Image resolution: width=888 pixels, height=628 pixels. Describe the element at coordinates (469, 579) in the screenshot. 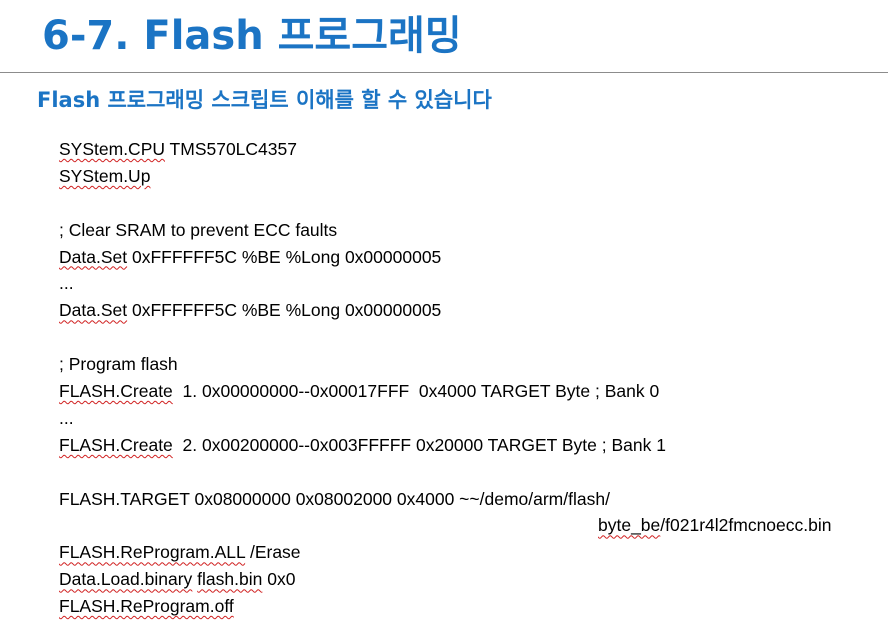

I see `script-line: Data.Load.binary flash.bin 0x0` at that location.